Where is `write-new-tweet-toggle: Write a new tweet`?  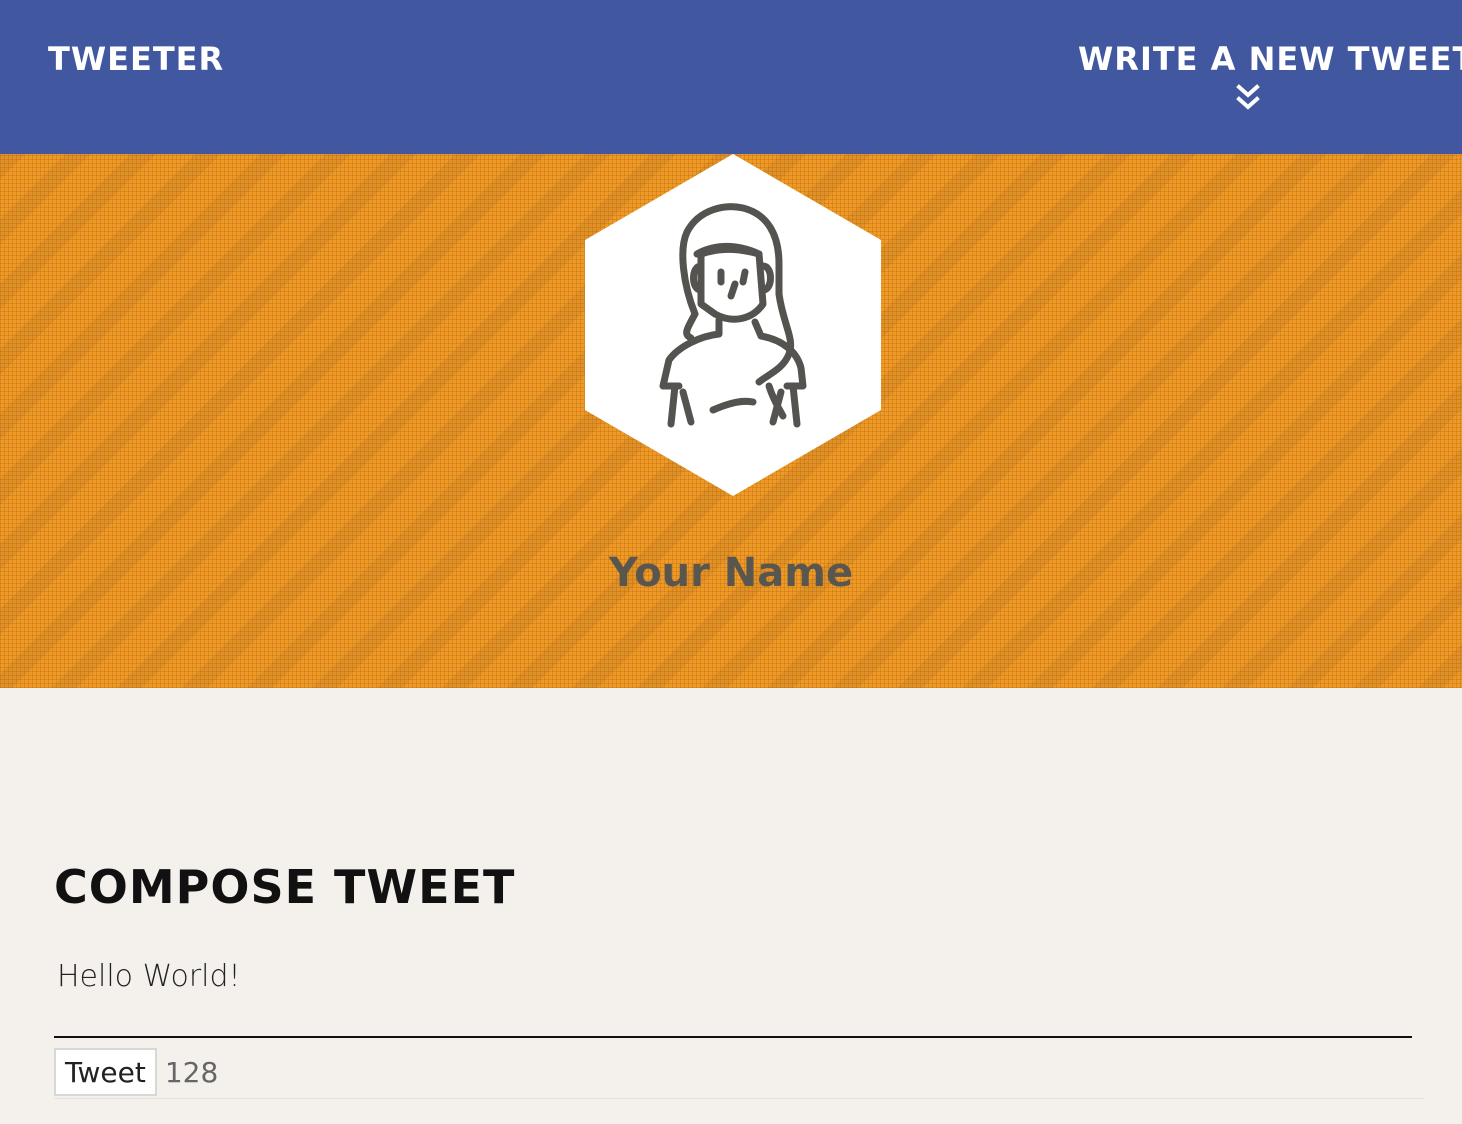 write-new-tweet-toggle: Write a new tweet is located at coordinates (1270, 76).